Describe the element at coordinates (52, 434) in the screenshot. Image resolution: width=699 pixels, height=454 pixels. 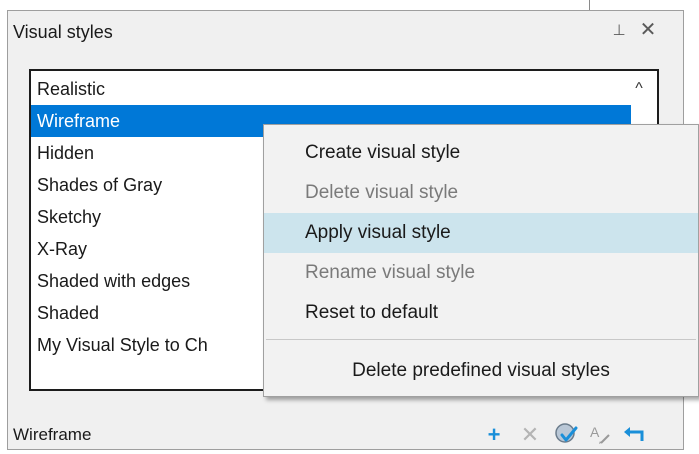
I see `current-style-label: Wireframe` at that location.